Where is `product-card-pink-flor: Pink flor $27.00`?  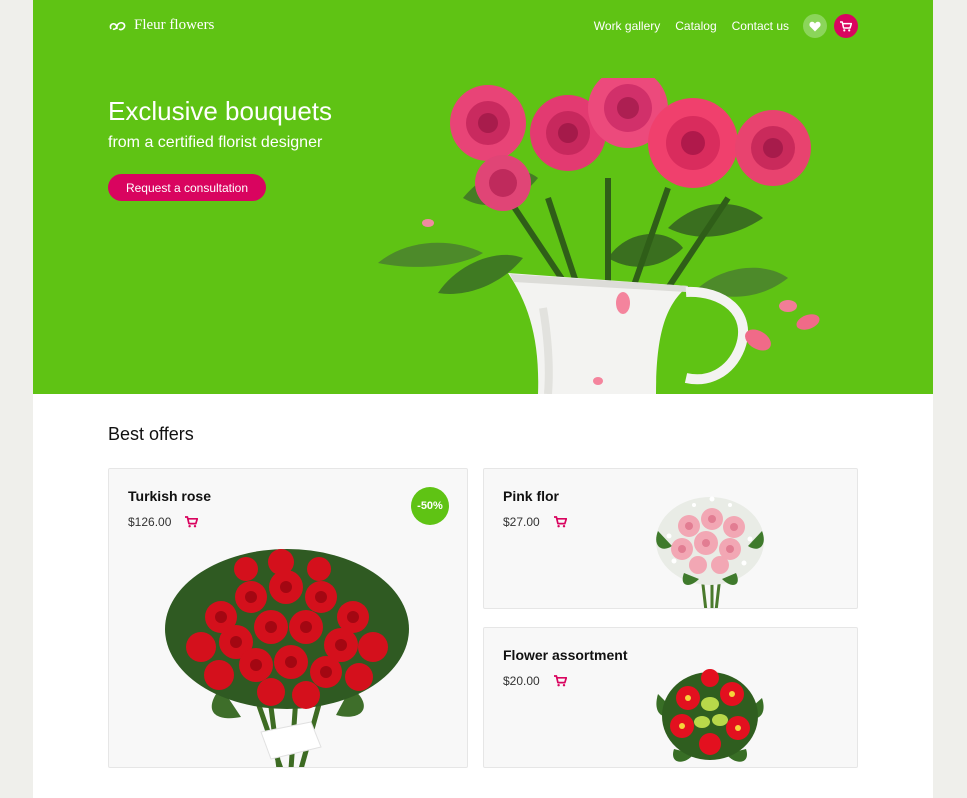 product-card-pink-flor: Pink flor $27.00 is located at coordinates (670, 538).